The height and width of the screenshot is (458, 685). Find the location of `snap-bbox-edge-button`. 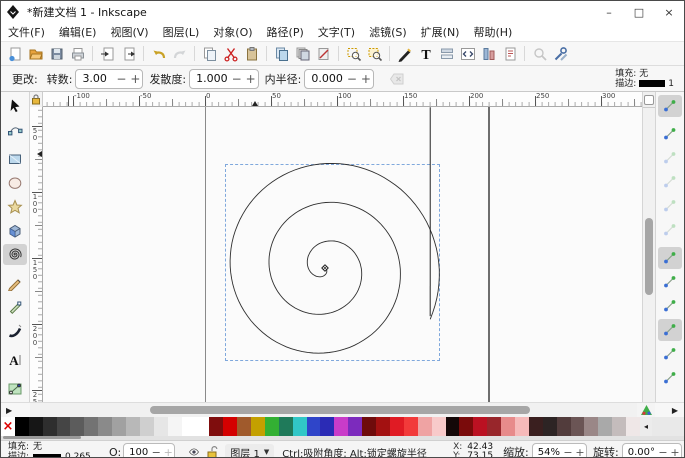

snap-bbox-edge-button is located at coordinates (670, 158).